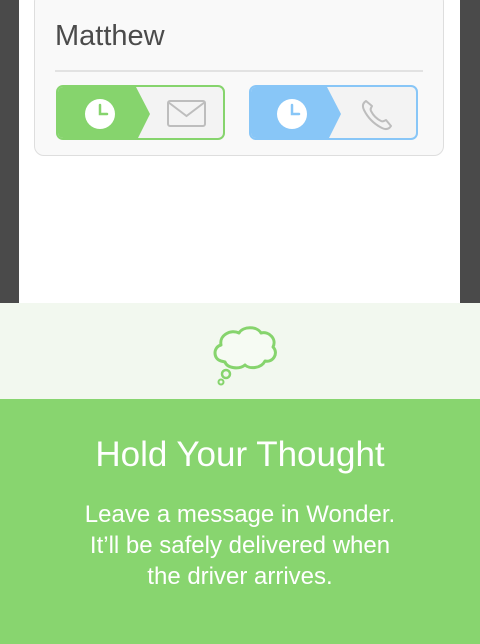  Describe the element at coordinates (239, 71) in the screenshot. I see `divider` at that location.